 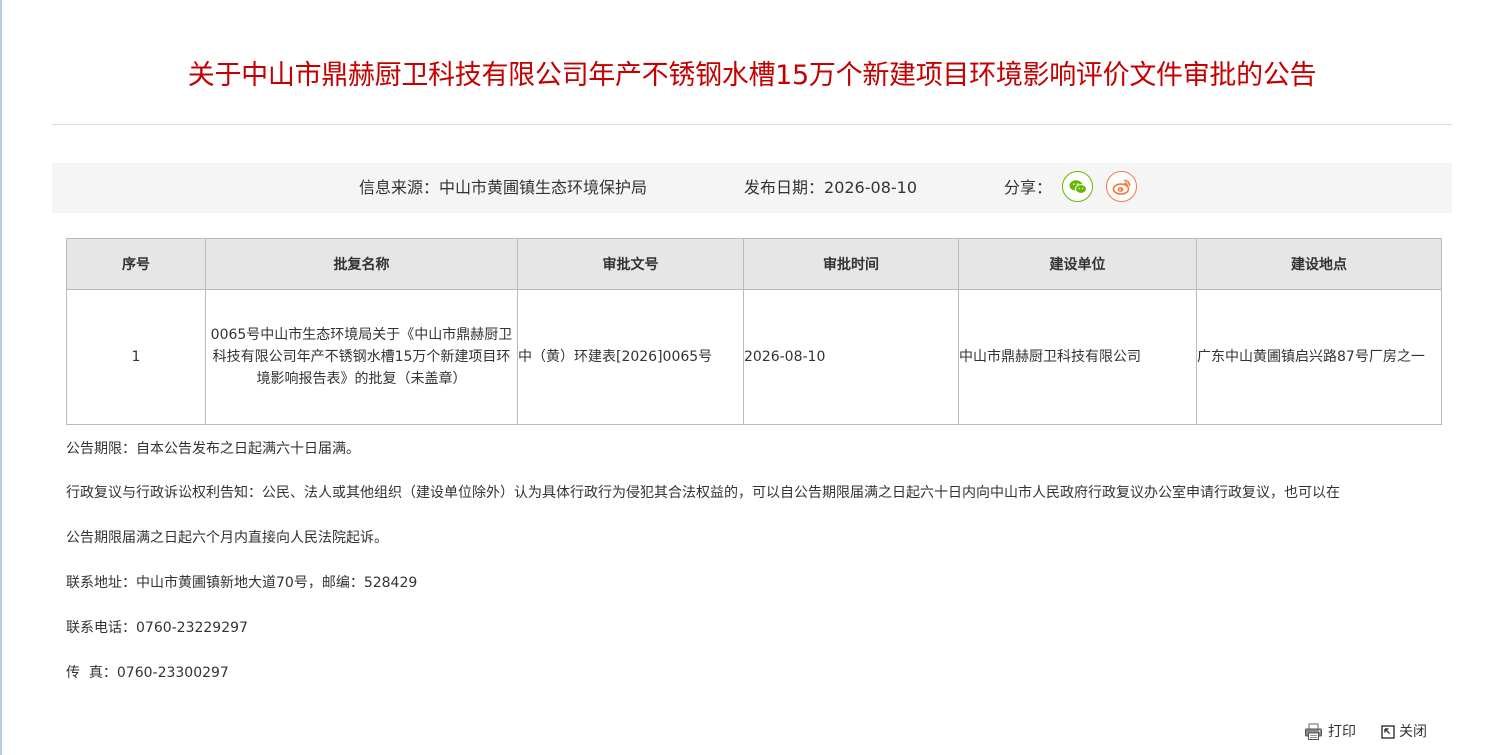 I want to click on notice-address: 联系地址：中山市黄圃镇新地大道70号，邮编：528429, so click(x=242, y=583).